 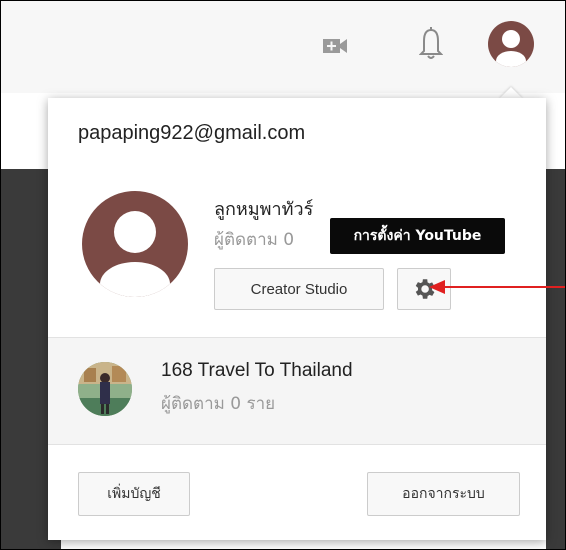 I want to click on video-upload-icon, so click(x=335, y=46).